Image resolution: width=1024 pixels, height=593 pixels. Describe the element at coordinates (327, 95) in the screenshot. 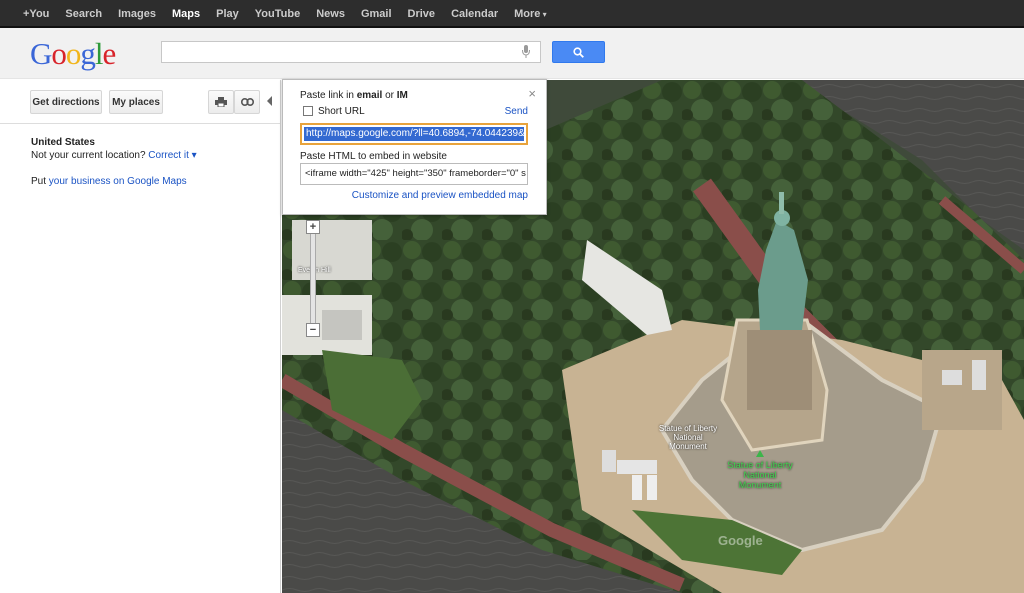

I see `paste-link-prefix: Paste link in` at that location.